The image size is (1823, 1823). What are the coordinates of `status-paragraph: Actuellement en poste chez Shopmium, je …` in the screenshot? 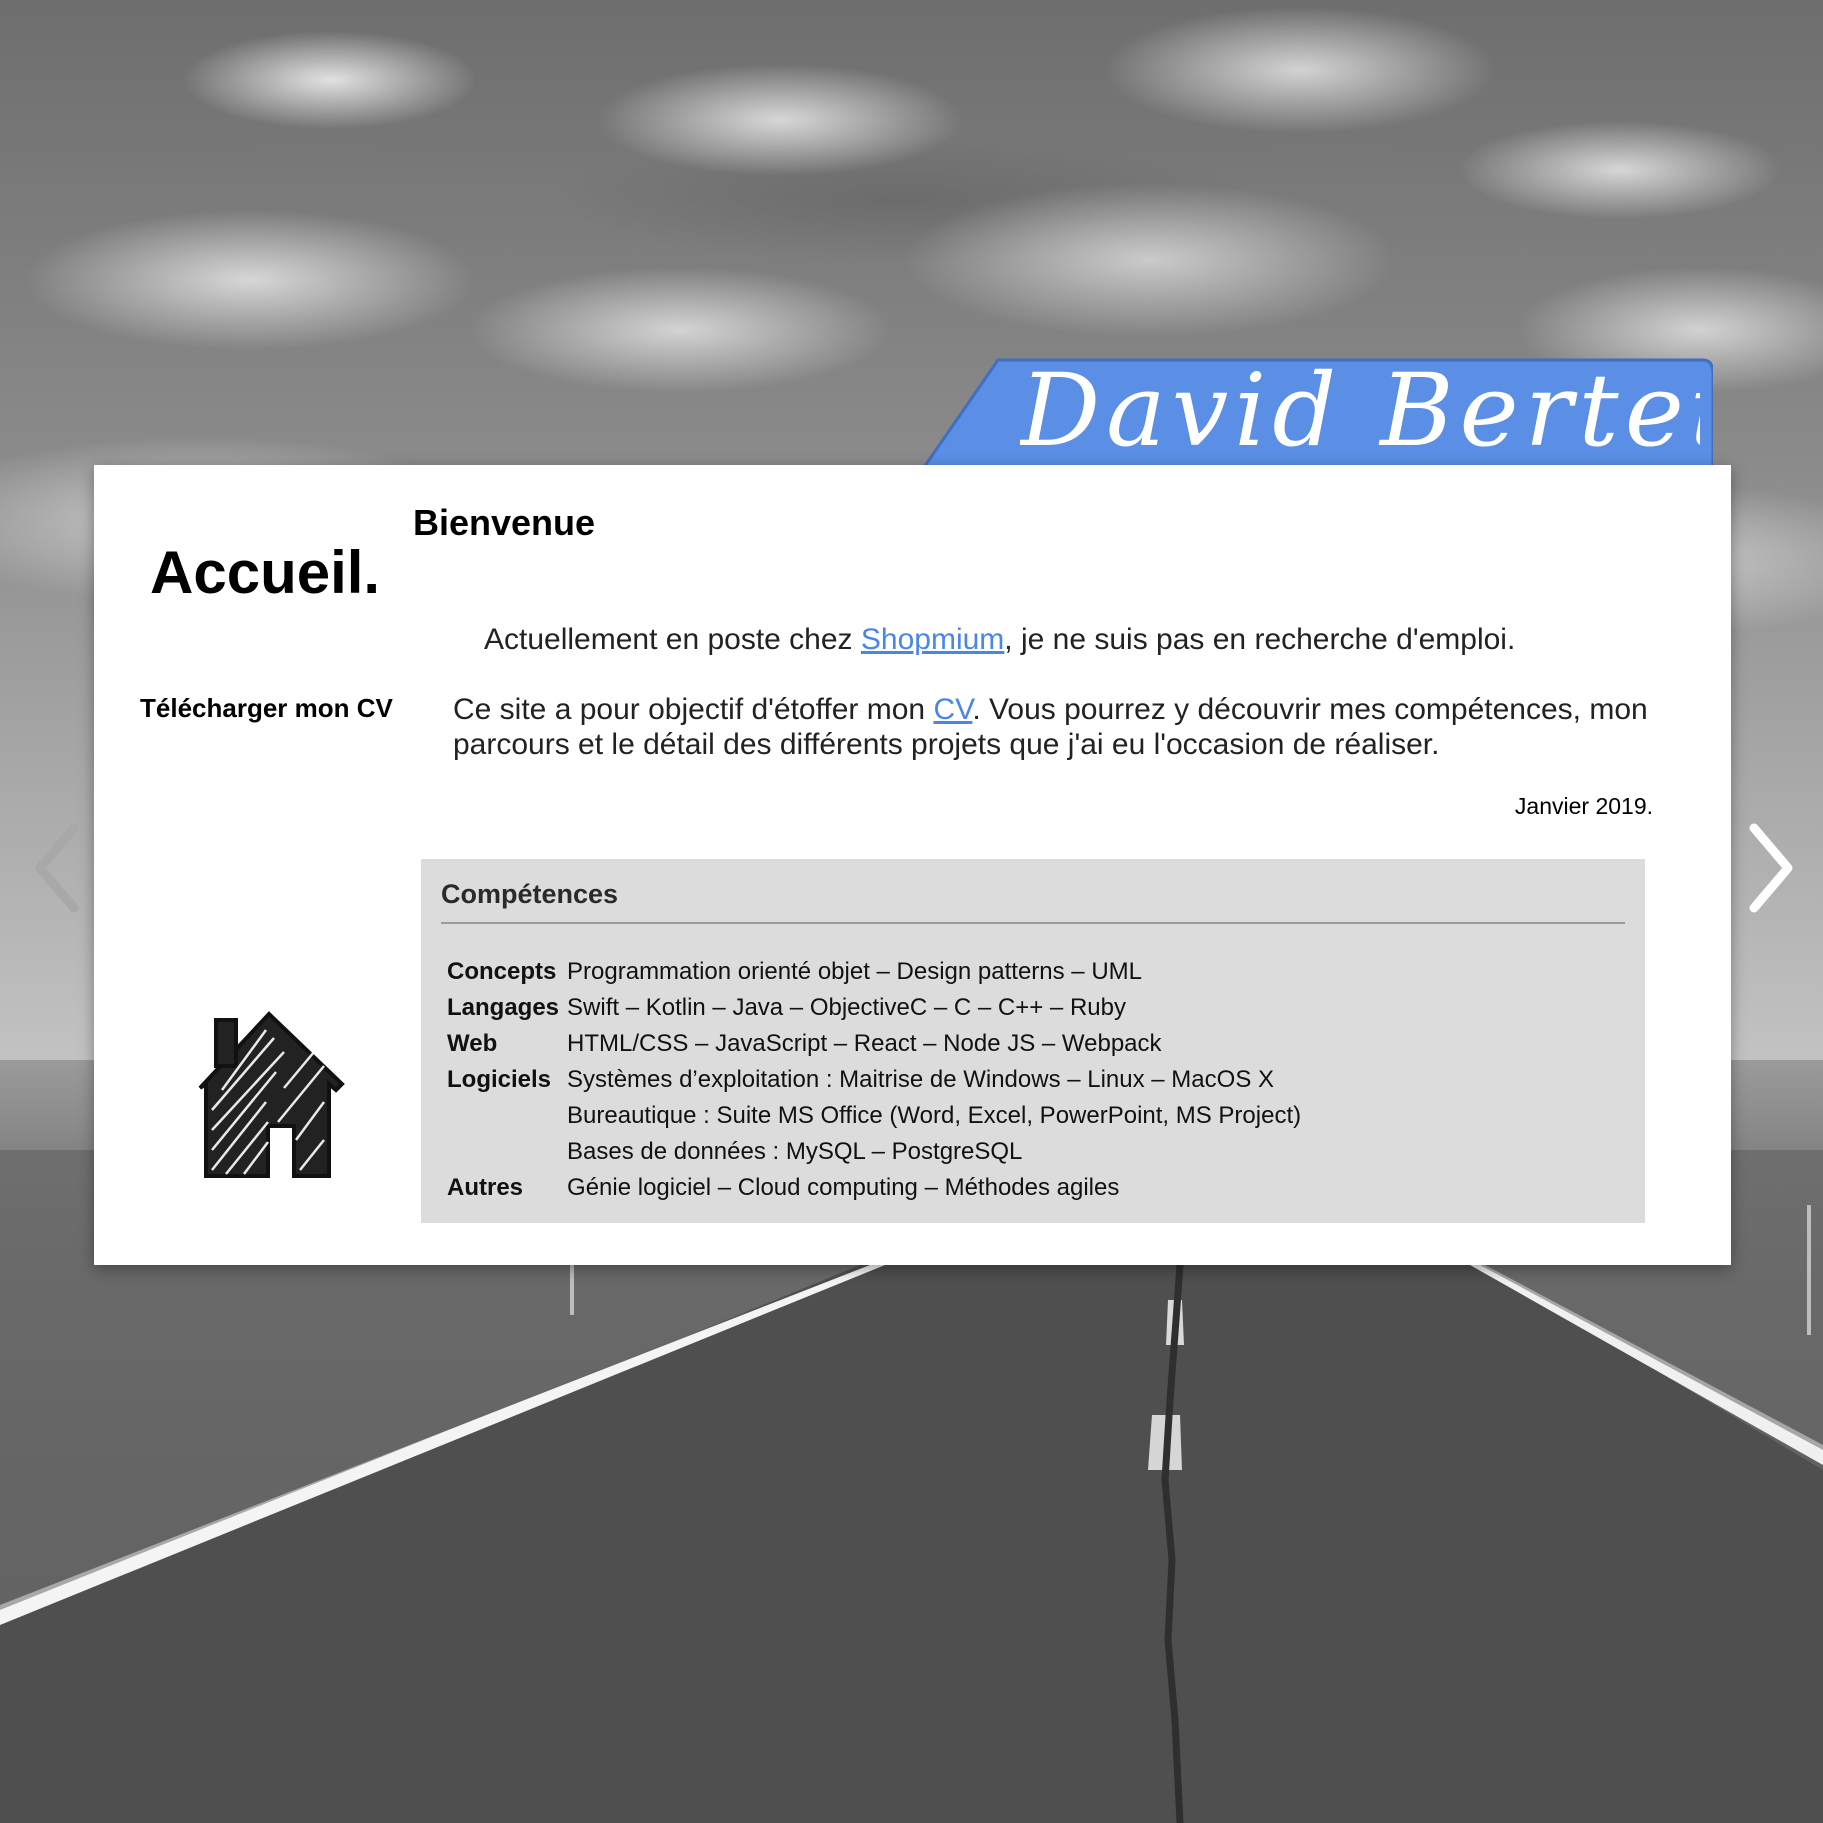 It's located at (999, 639).